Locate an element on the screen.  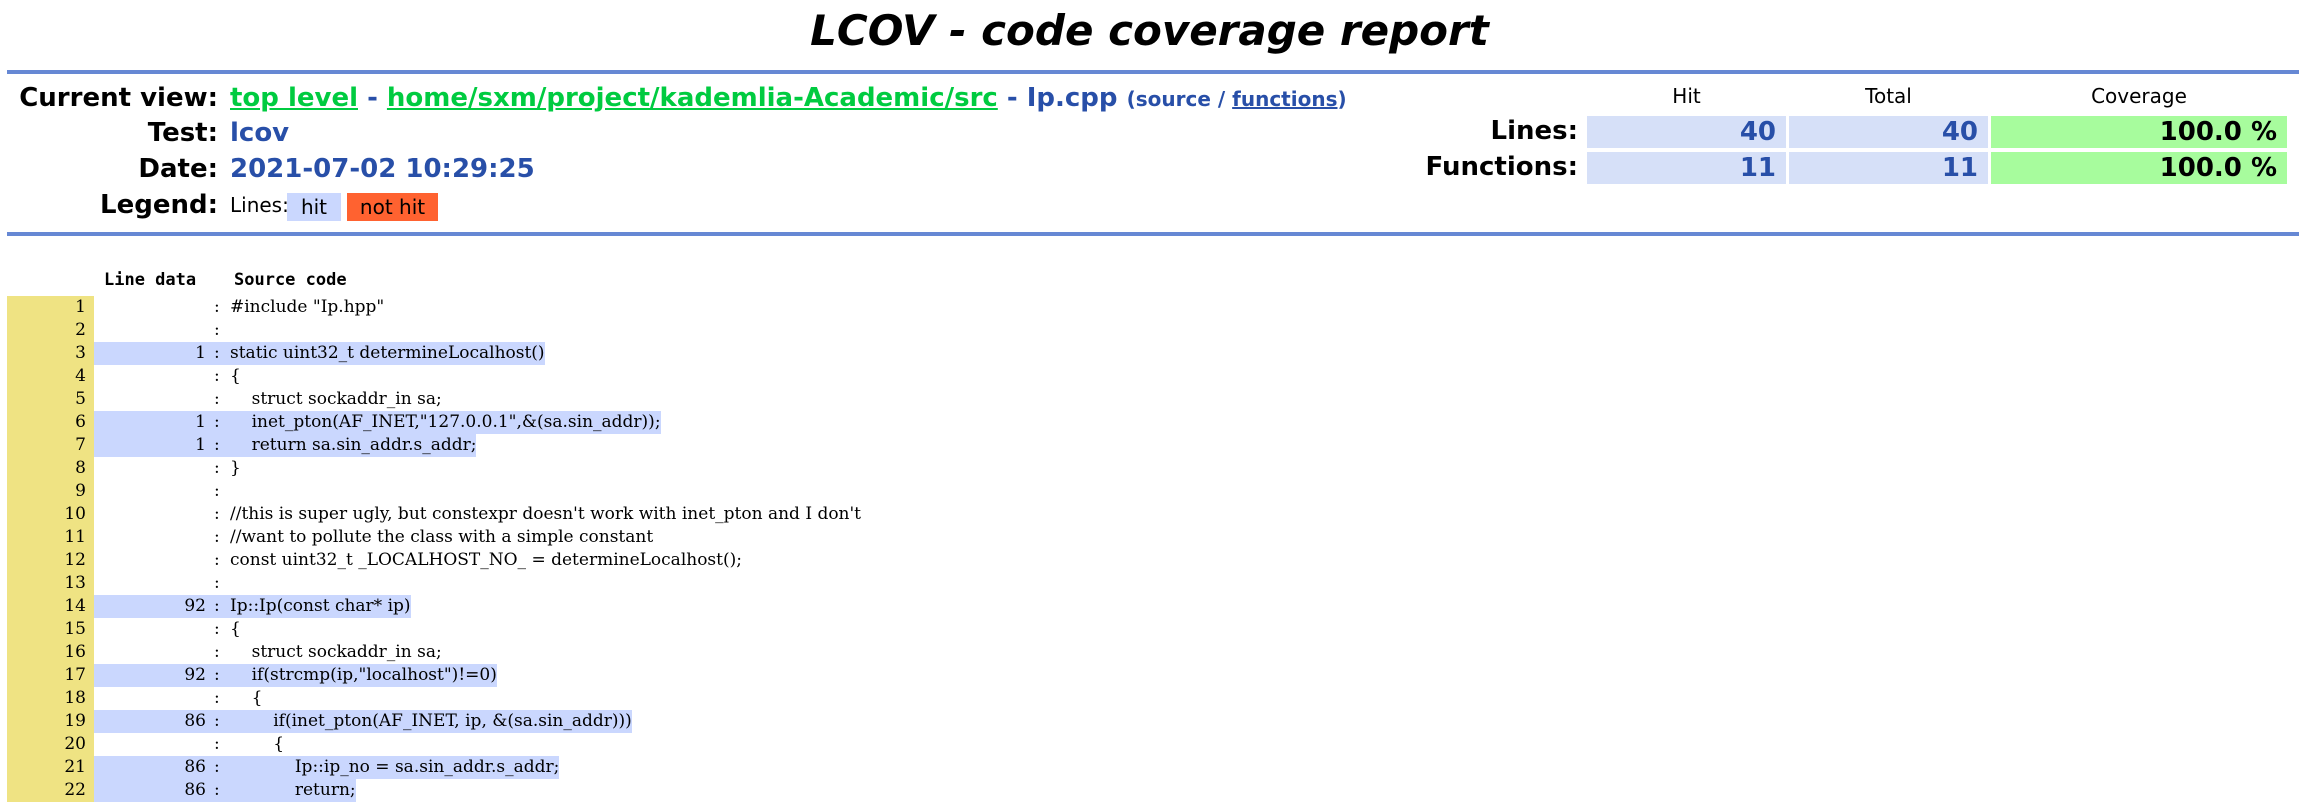
line-number: 22 is located at coordinates (50, 790).